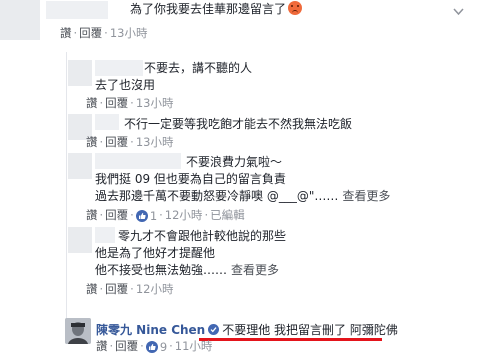 This screenshot has height=354, width=477. I want to click on comment-text: 不行一定要等我吃飽才能去不然我無法吃飯, so click(238, 124).